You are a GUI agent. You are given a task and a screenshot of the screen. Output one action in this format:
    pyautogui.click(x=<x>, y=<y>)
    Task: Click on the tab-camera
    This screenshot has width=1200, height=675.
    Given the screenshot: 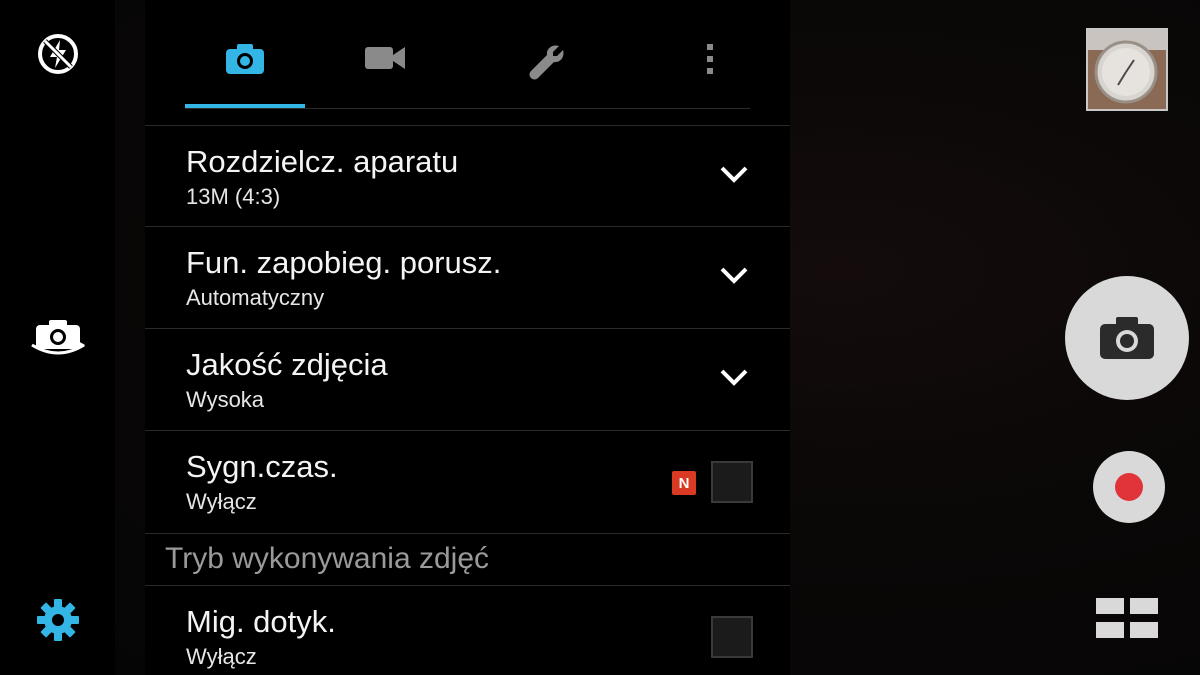 What is the action you would take?
    pyautogui.click(x=245, y=65)
    